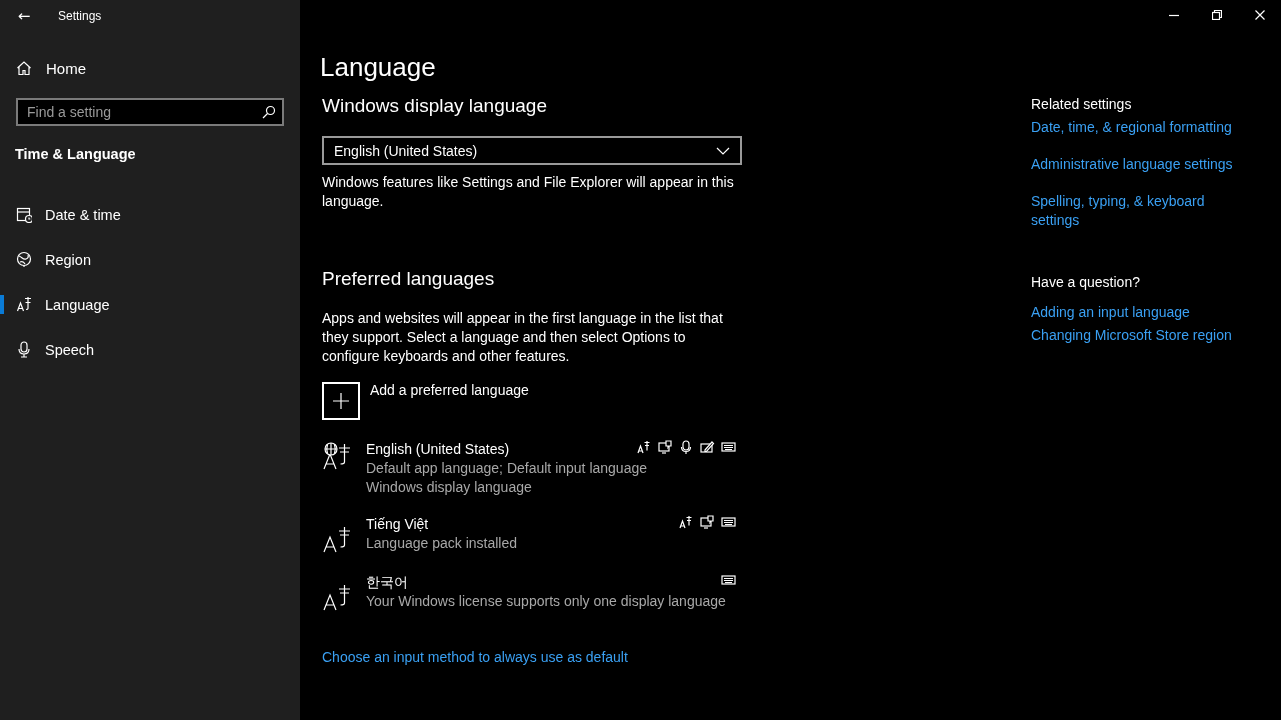  I want to click on search-icon, so click(269, 112).